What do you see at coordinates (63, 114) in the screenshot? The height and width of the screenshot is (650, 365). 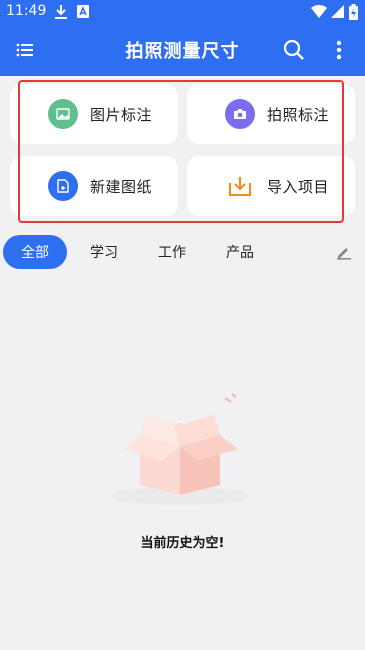 I see `image-icon` at bounding box center [63, 114].